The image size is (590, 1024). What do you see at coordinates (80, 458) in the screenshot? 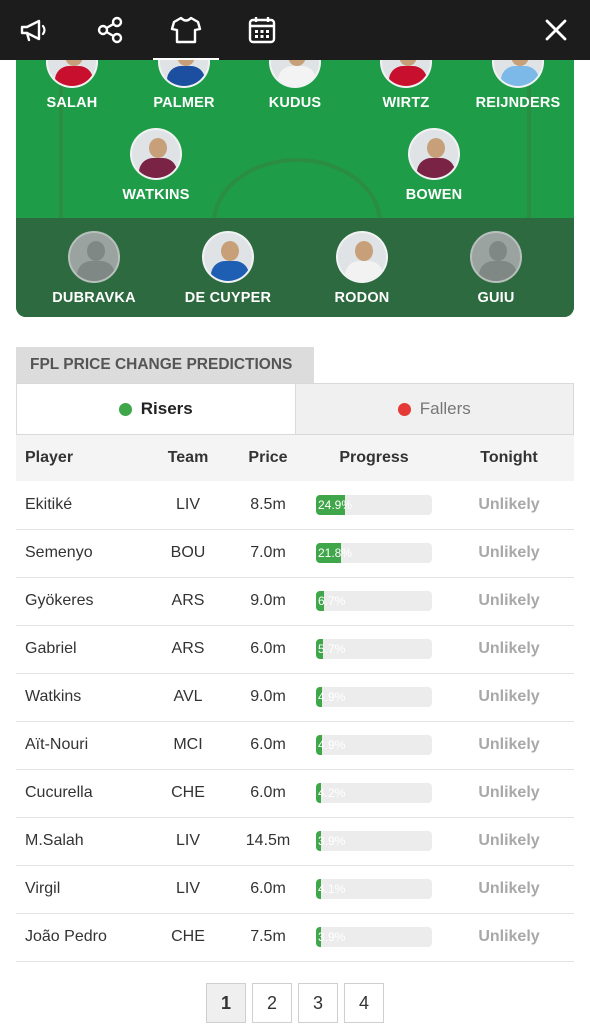
I see `column-header-player: Player` at bounding box center [80, 458].